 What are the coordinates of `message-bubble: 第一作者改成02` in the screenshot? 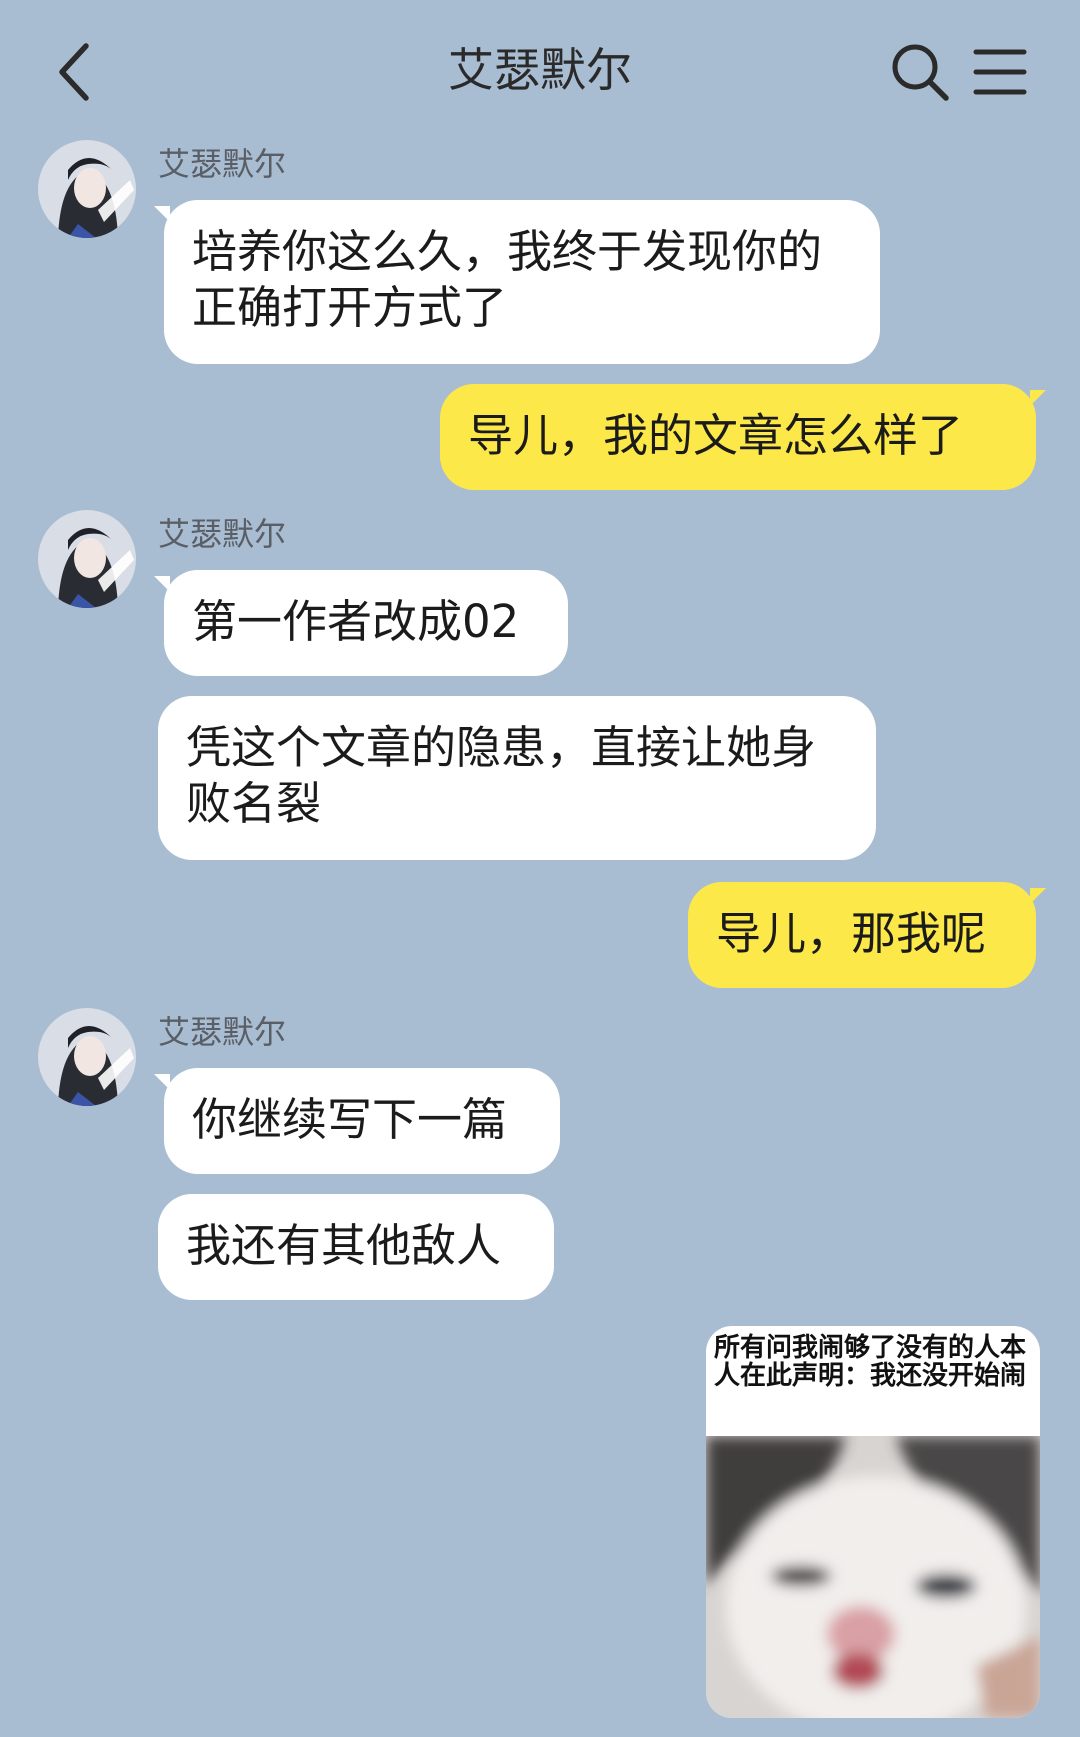 It's located at (361, 623).